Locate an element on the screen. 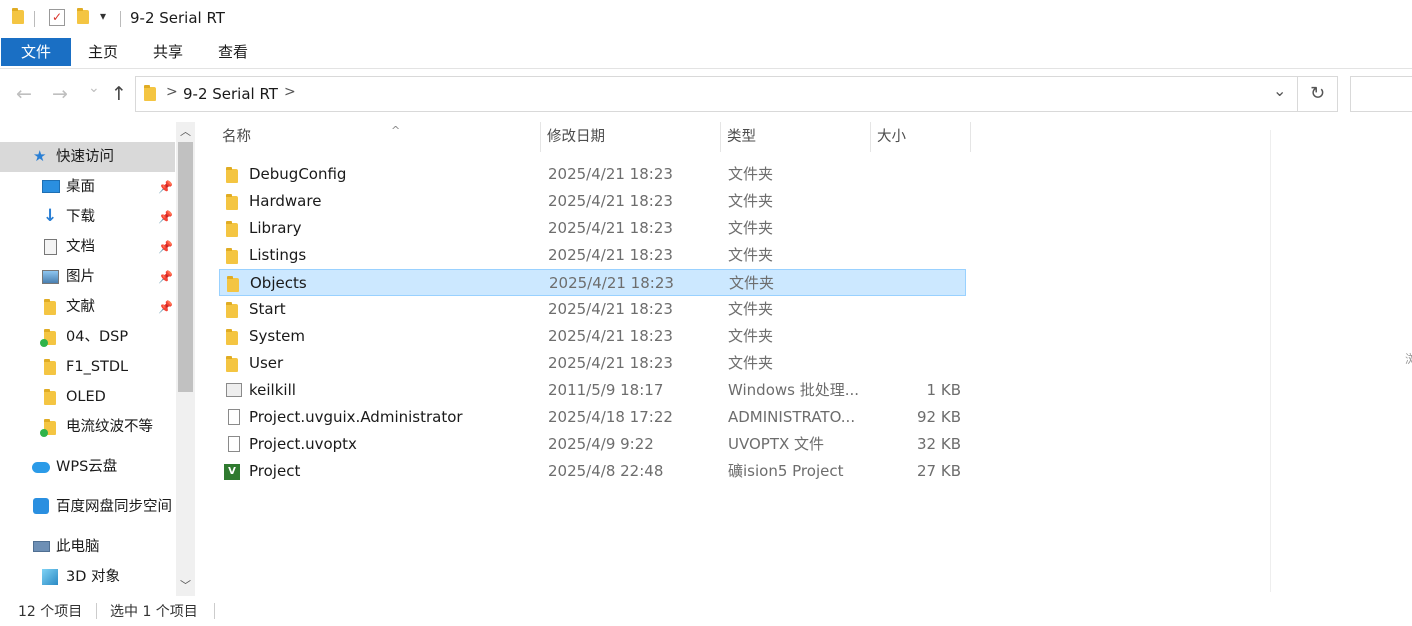  file-date: 2011/5/9 18:17 is located at coordinates (606, 390).